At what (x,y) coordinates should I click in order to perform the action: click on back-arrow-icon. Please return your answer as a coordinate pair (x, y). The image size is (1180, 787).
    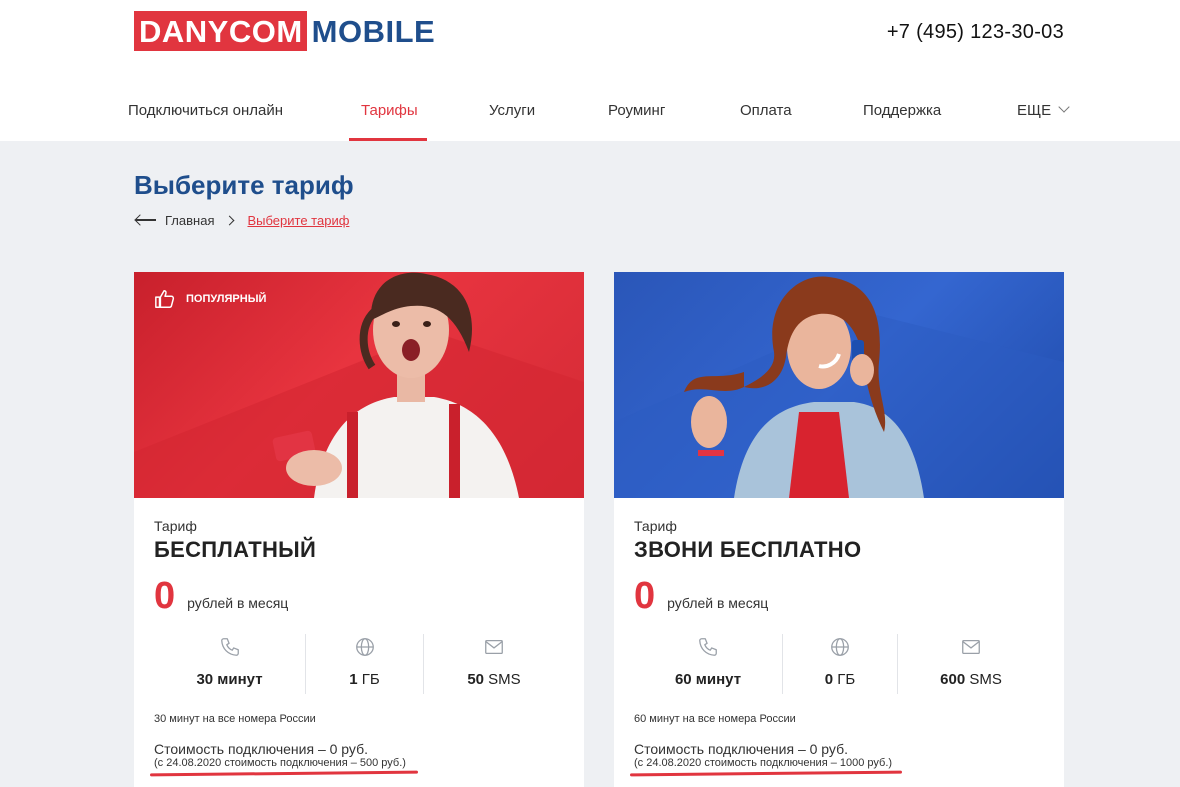
    Looking at the image, I should click on (145, 220).